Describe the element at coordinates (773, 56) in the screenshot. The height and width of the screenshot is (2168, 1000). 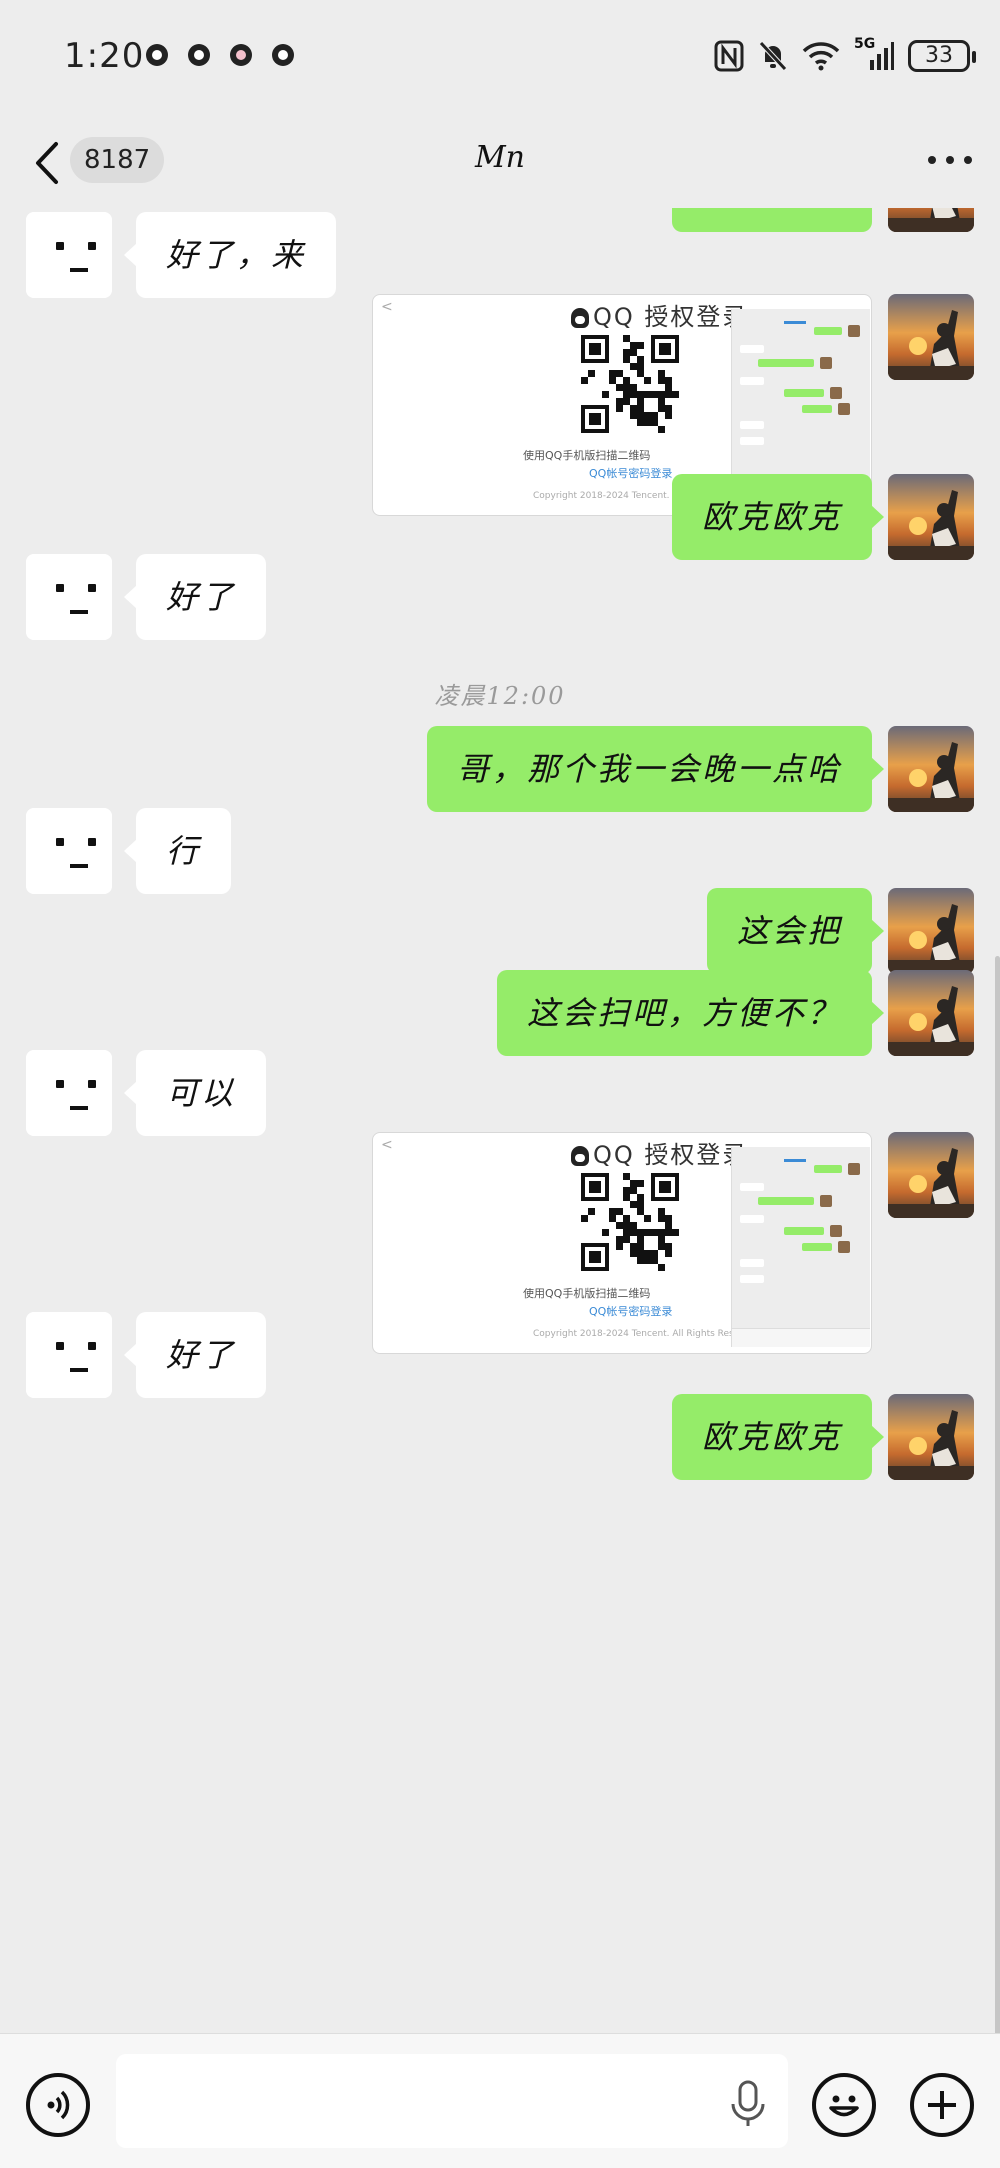
I see `mute-bell-icon` at that location.